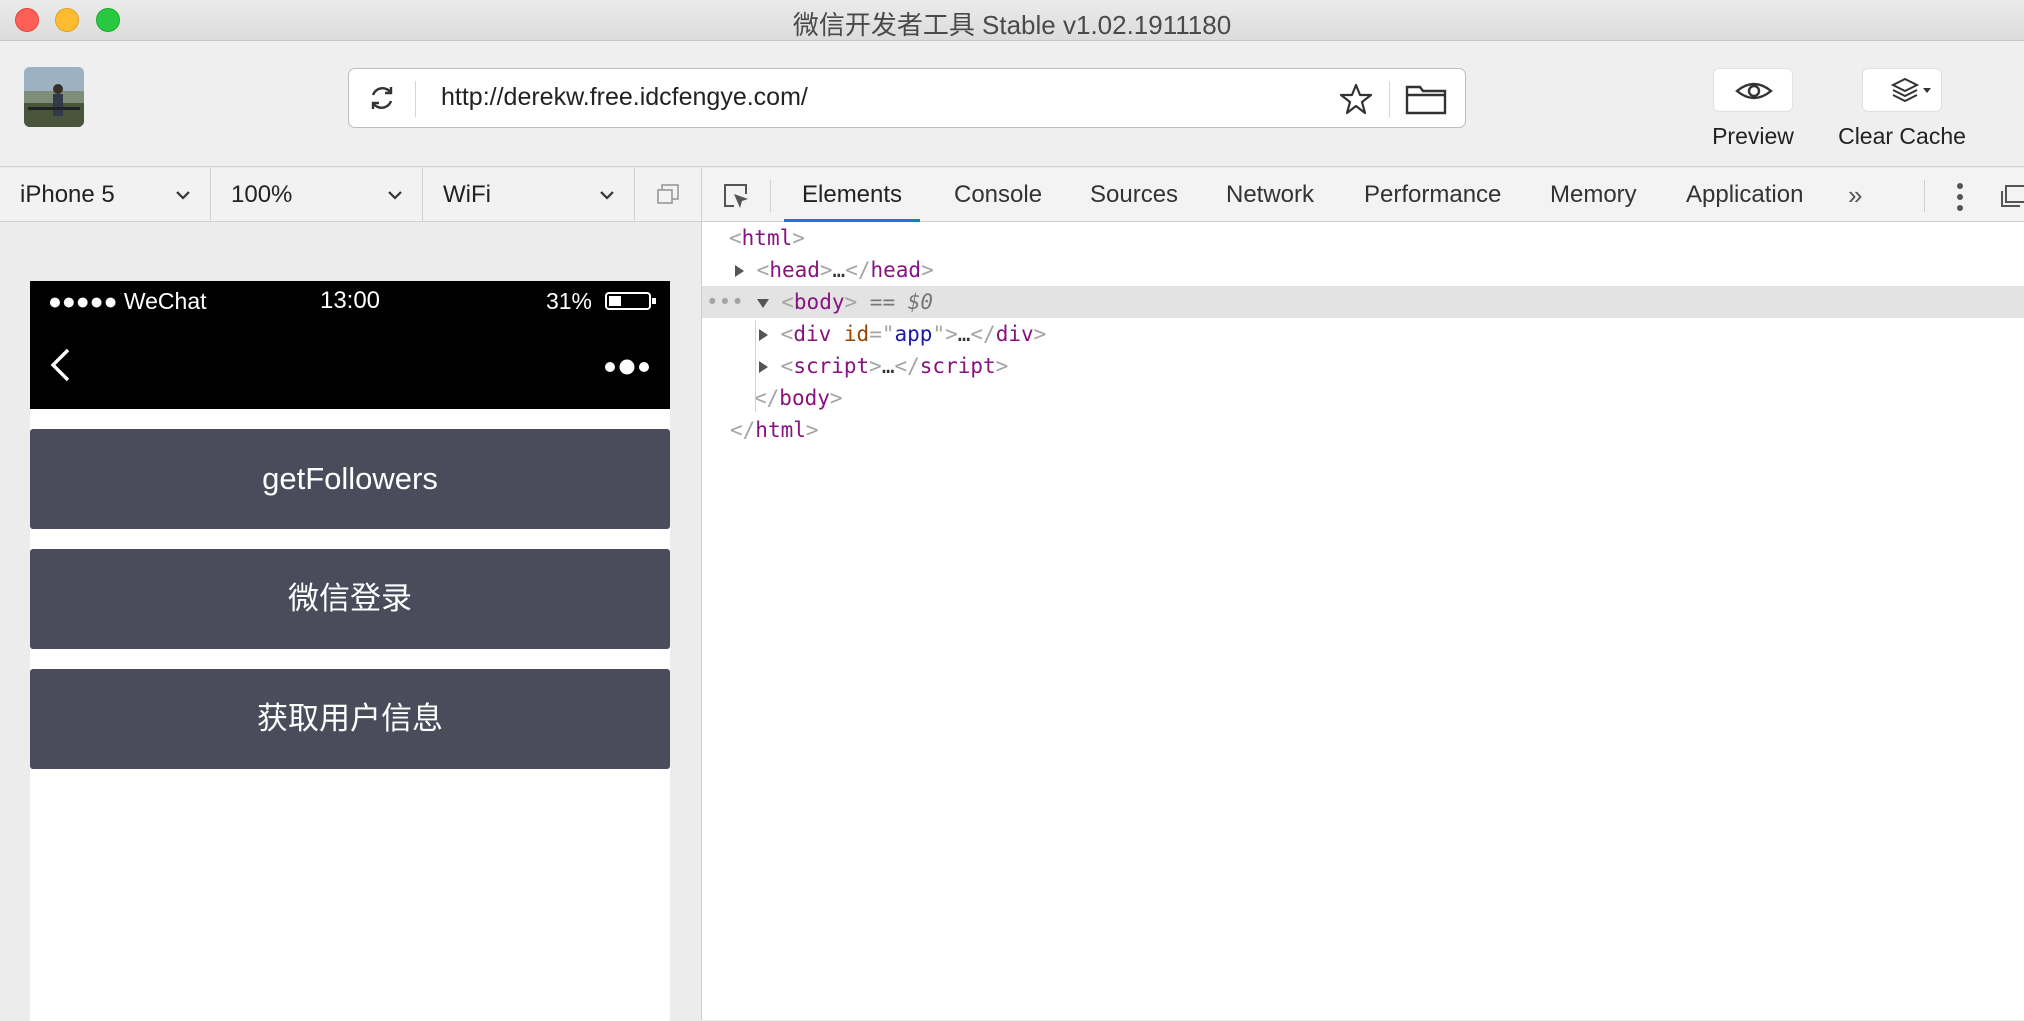 The width and height of the screenshot is (2024, 1021). I want to click on phone-nav-bar, so click(350, 365).